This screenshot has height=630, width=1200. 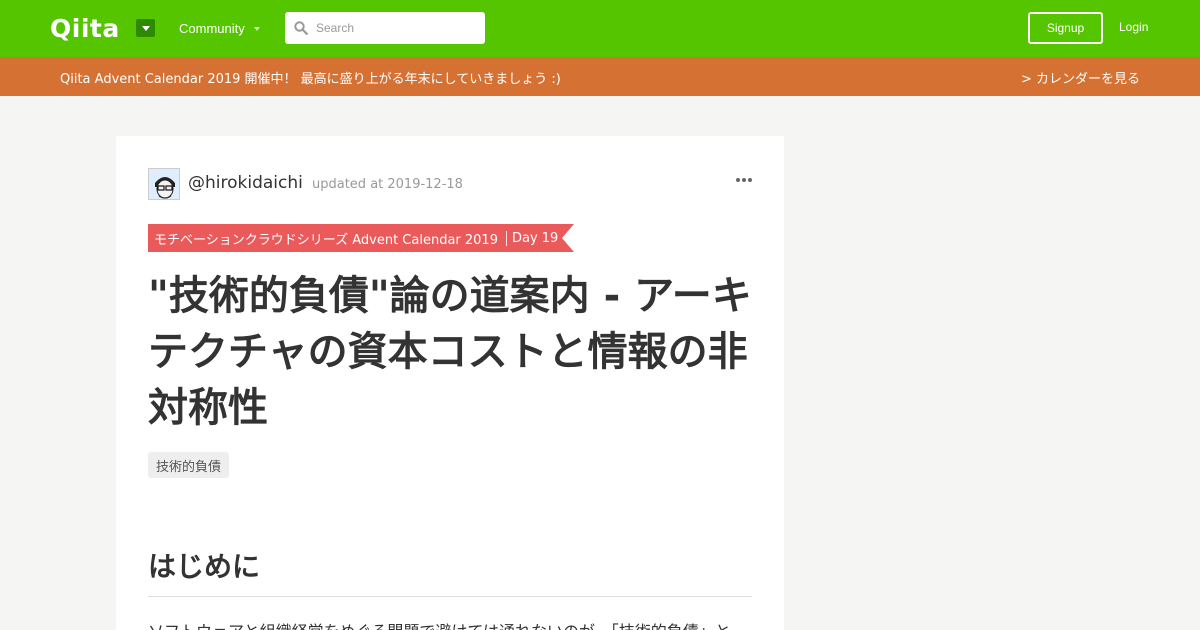 What do you see at coordinates (506, 238) in the screenshot?
I see `ribbon-divider` at bounding box center [506, 238].